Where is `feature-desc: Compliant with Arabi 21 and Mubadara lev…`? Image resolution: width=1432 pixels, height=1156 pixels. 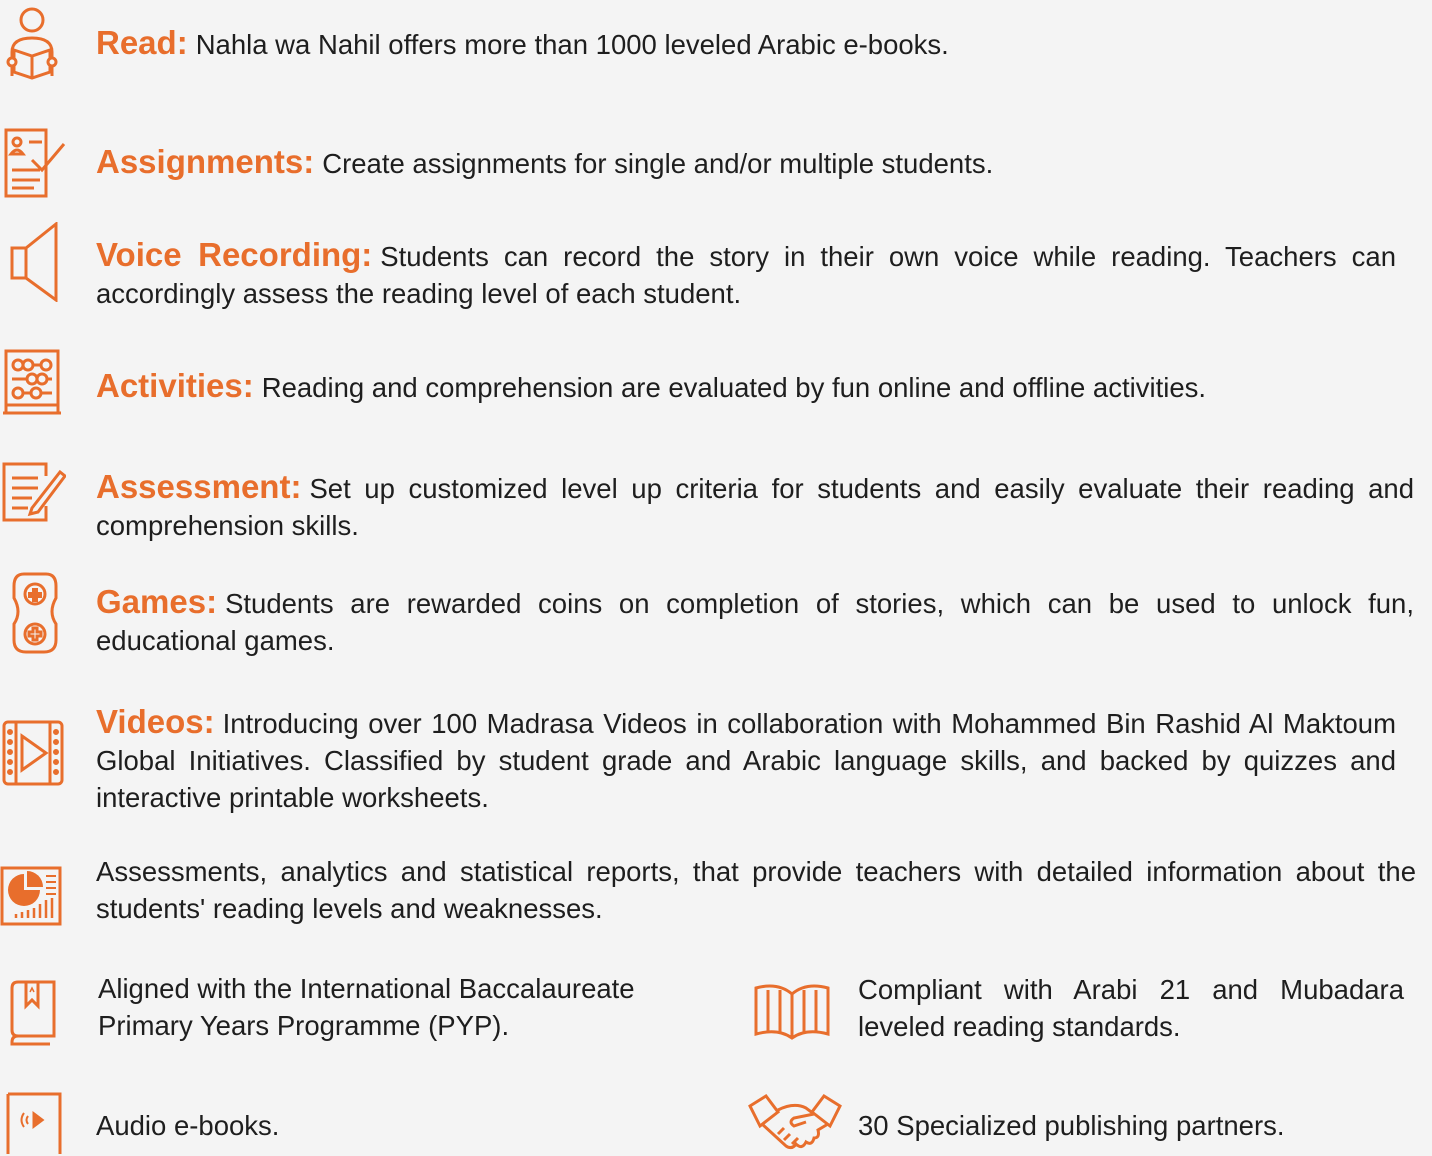
feature-desc: Compliant with Arabi 21 and Mubadara lev… is located at coordinates (1131, 1008).